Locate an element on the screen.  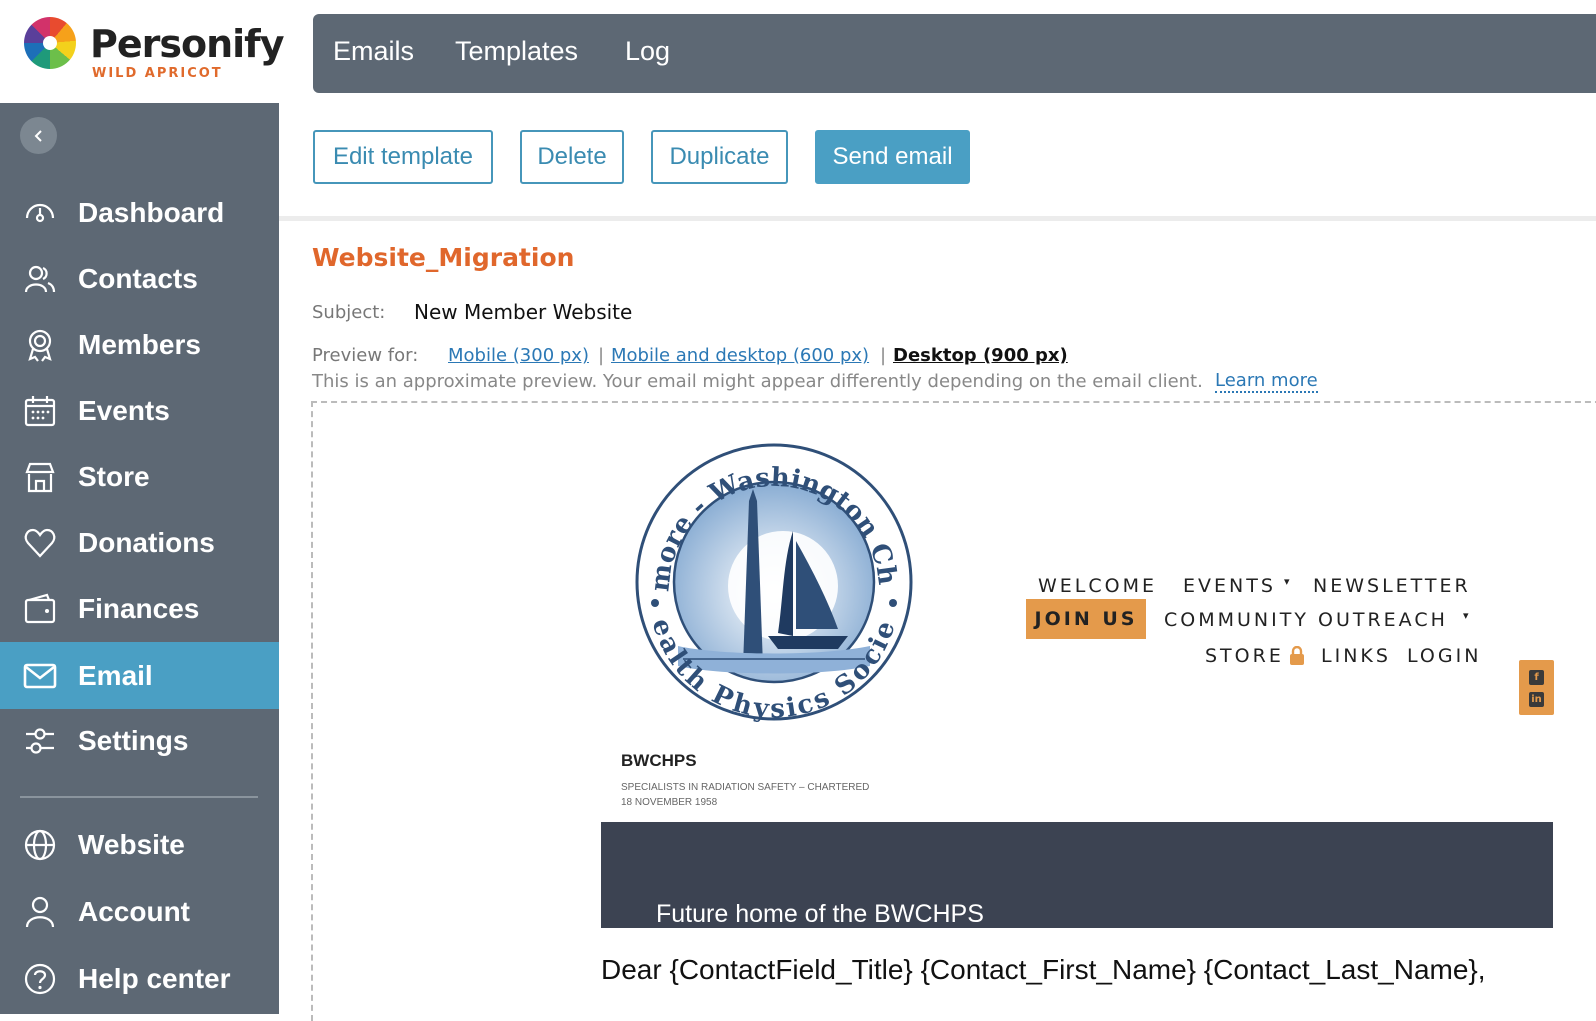
sidebar-item-account: Account is located at coordinates (139, 912).